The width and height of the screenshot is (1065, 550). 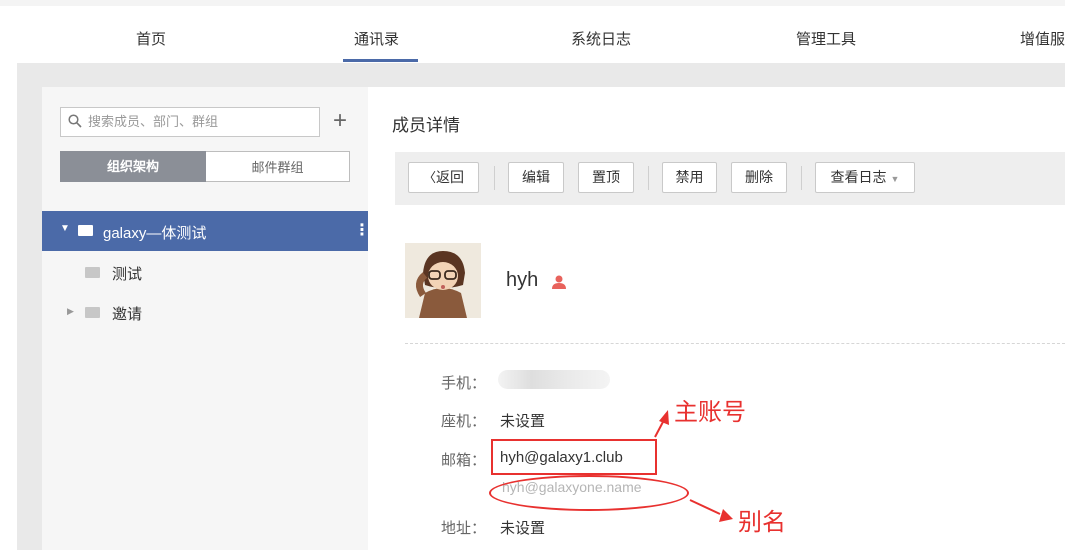 What do you see at coordinates (762, 523) in the screenshot?
I see `annotation-alias: 别名` at bounding box center [762, 523].